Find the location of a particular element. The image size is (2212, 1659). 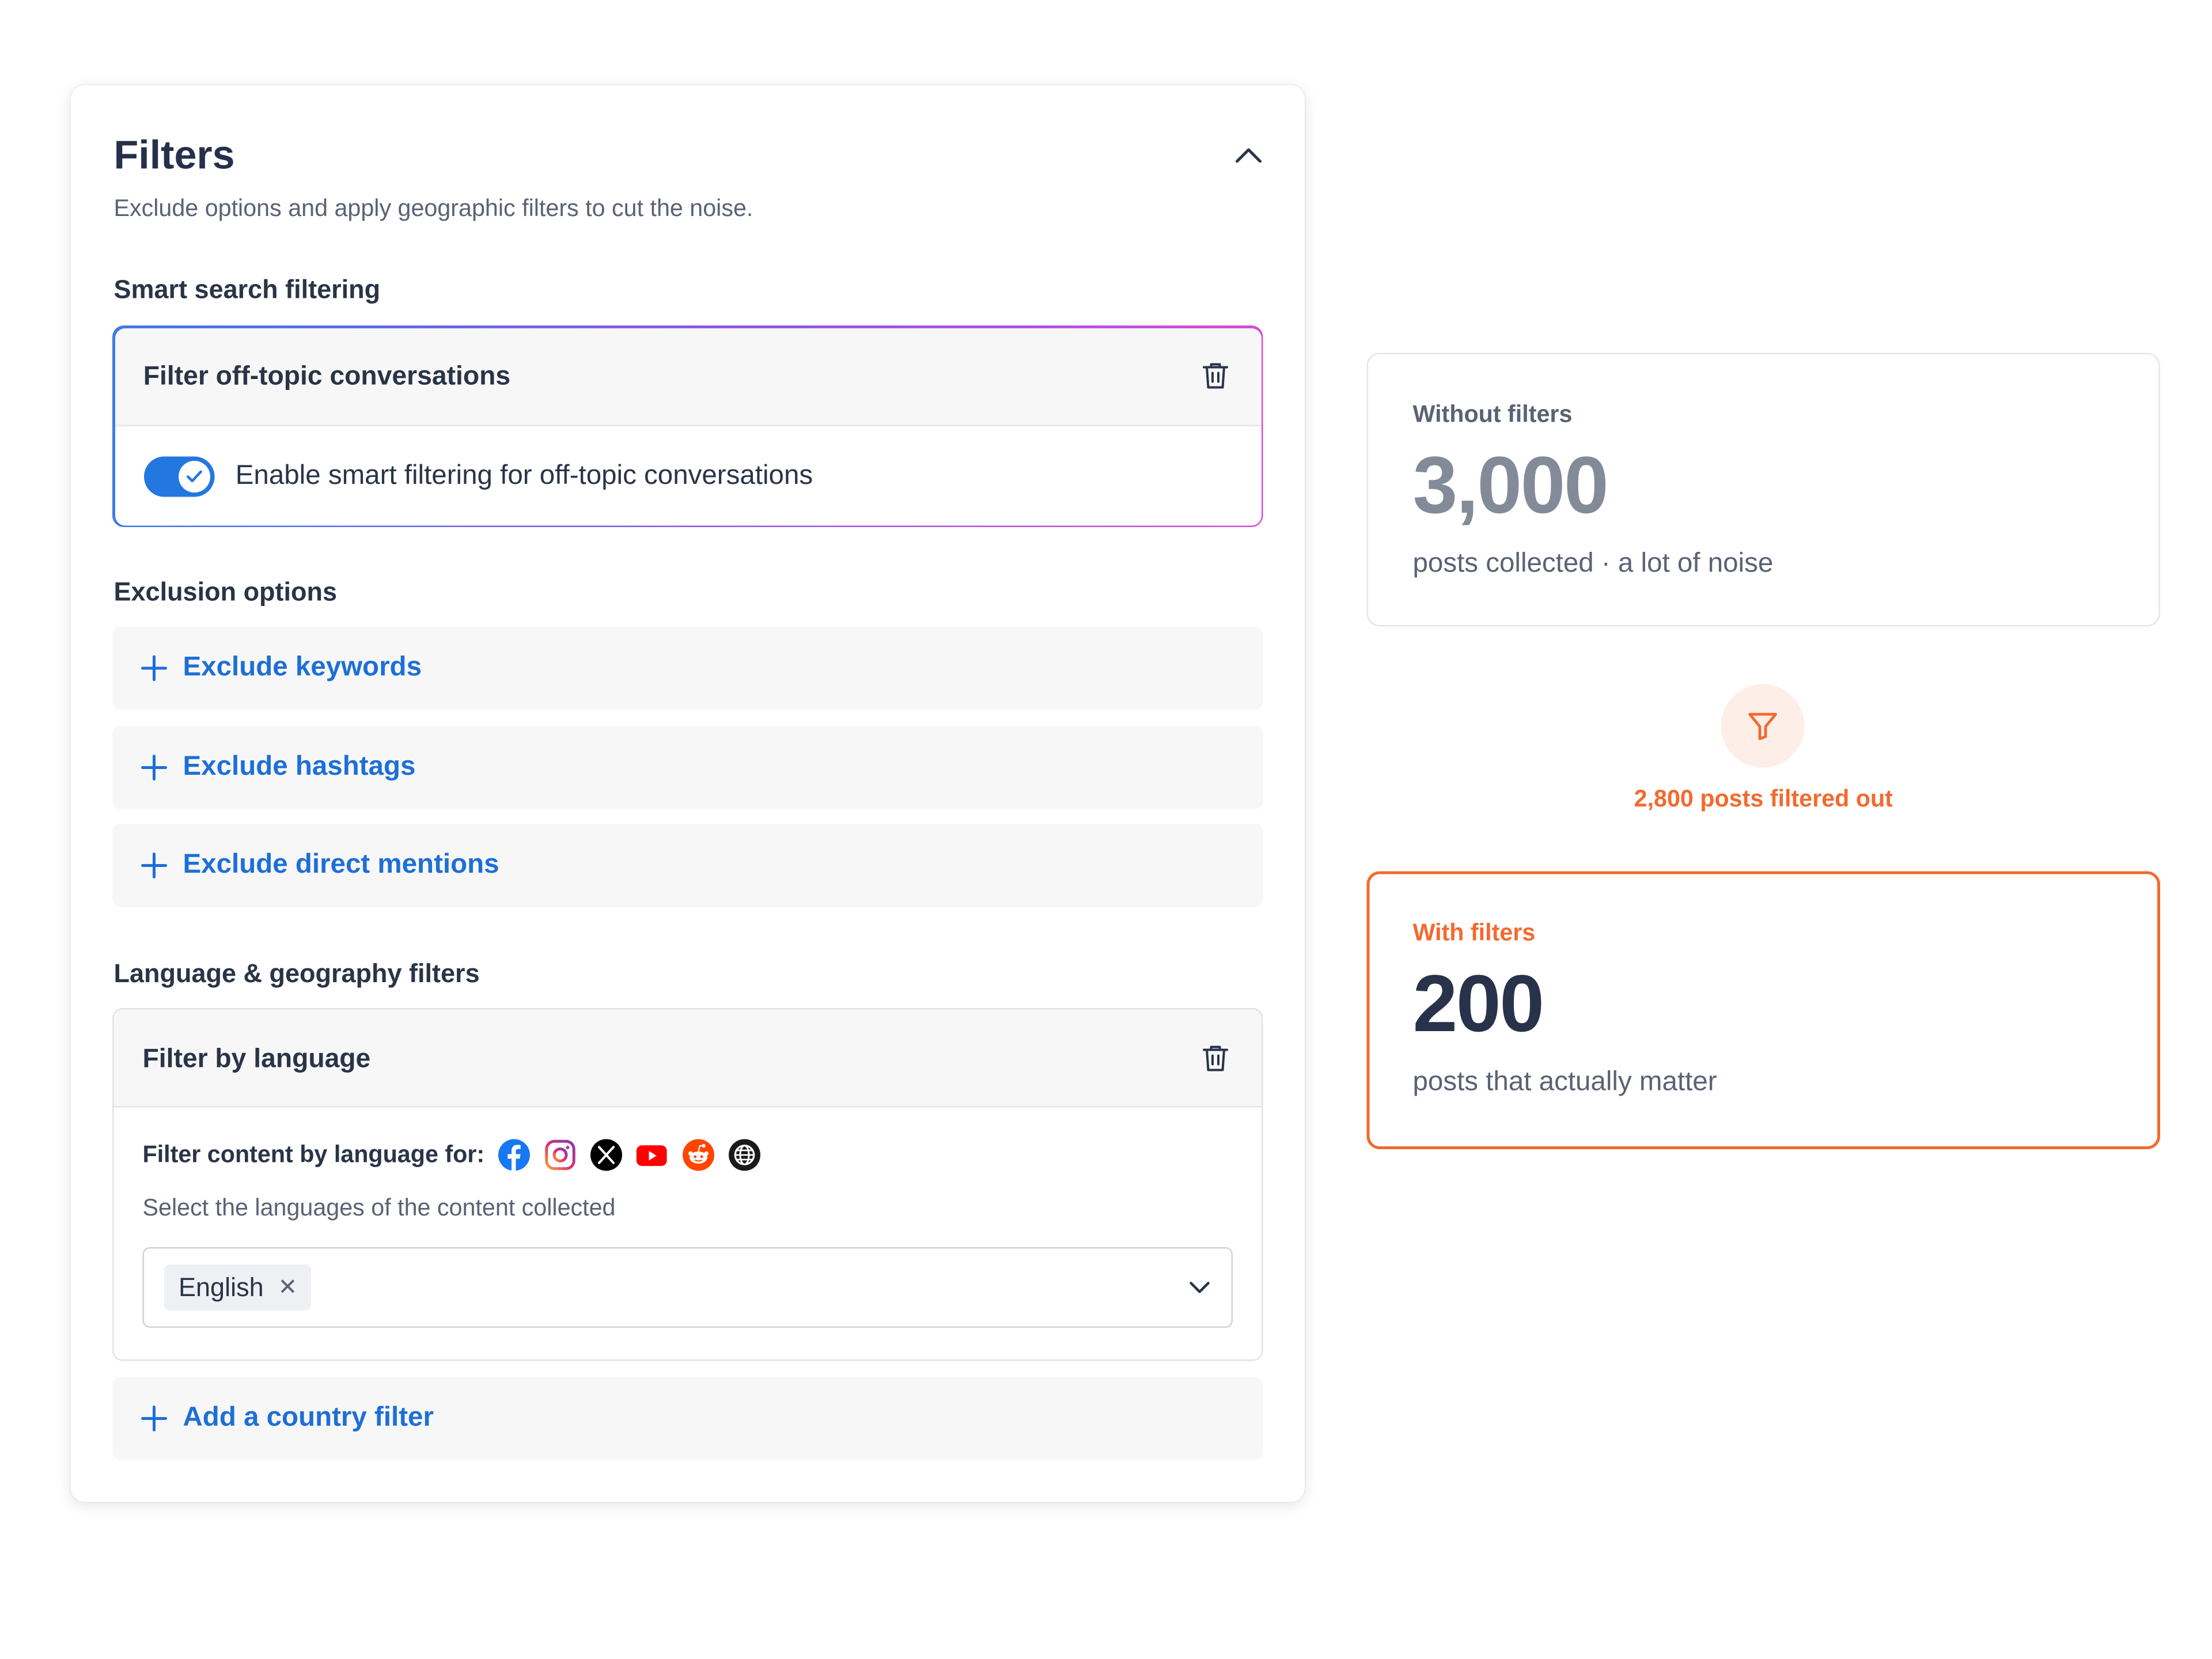

chevron-down-icon is located at coordinates (1199, 1288).